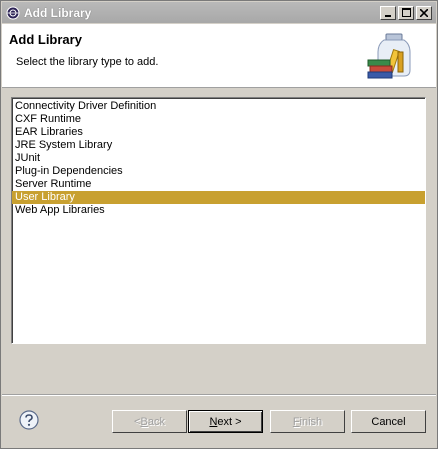 The image size is (438, 449). Describe the element at coordinates (229, 421) in the screenshot. I see `next-button-label: ext >` at that location.